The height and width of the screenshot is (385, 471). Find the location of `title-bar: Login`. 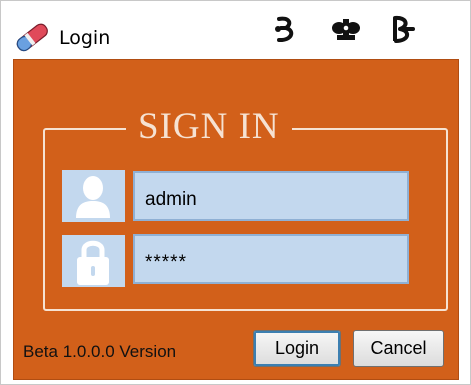

title-bar: Login is located at coordinates (235, 31).